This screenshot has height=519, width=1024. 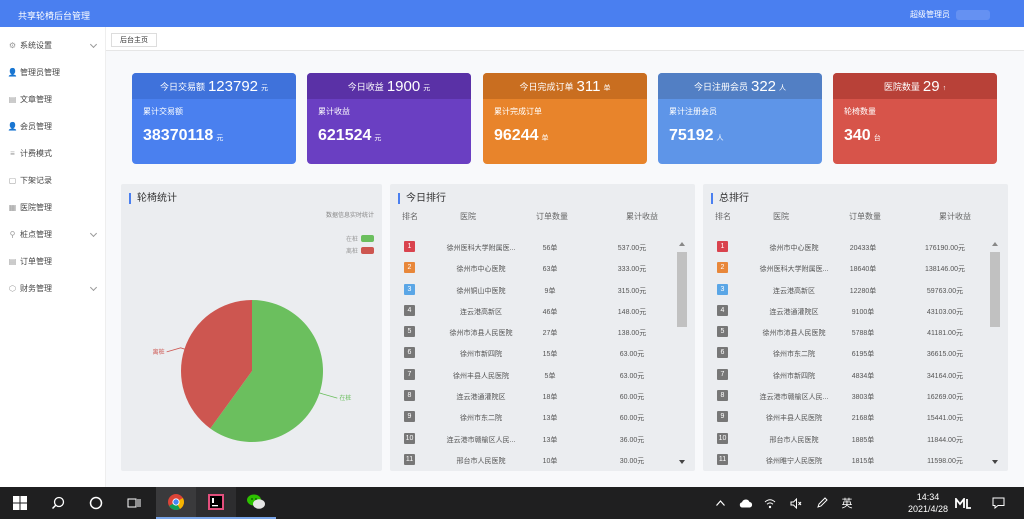 I want to click on sidebar-item: ⚲ 桩点管理, so click(x=52, y=234).